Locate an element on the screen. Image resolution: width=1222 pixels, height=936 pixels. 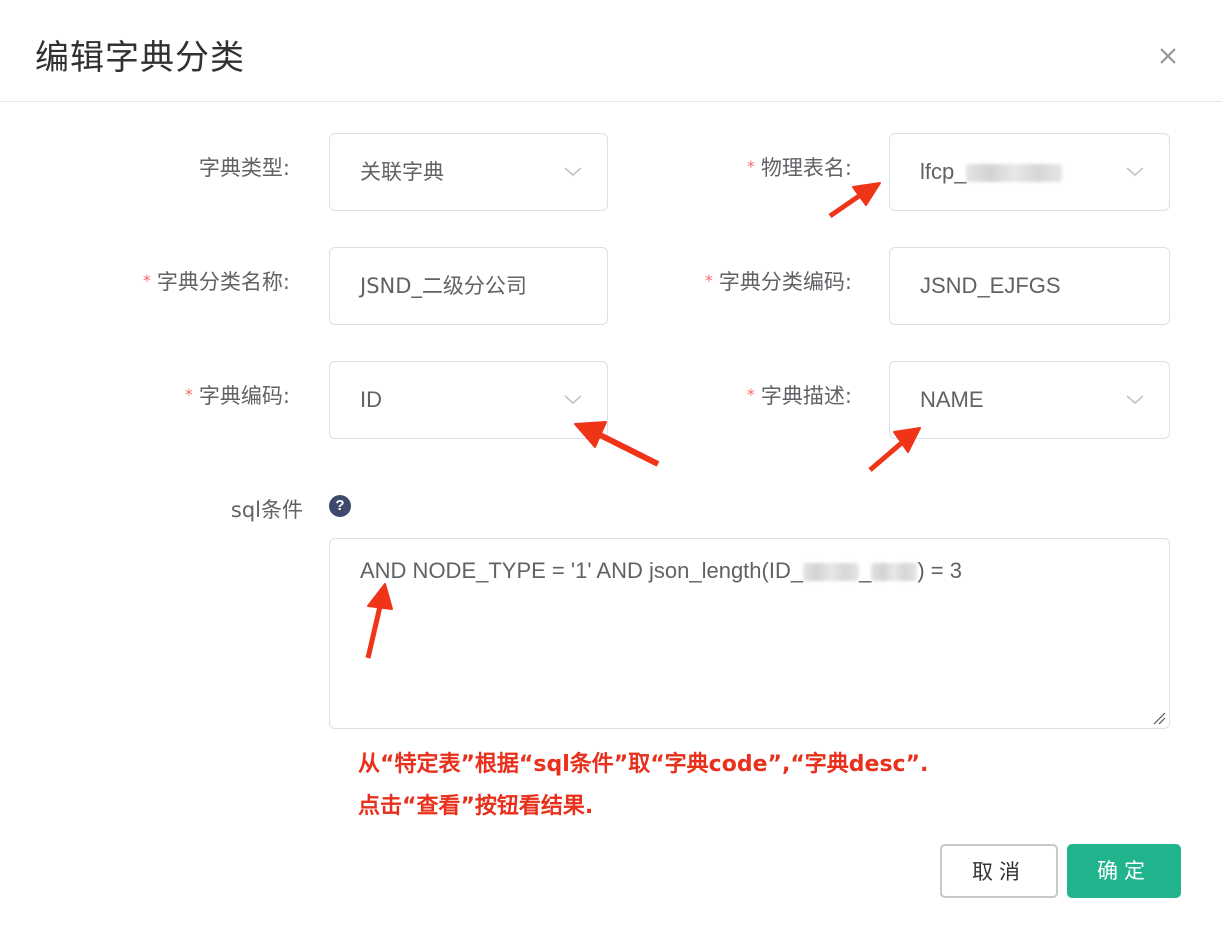
table-name-select: lfcp_ is located at coordinates (1029, 172).